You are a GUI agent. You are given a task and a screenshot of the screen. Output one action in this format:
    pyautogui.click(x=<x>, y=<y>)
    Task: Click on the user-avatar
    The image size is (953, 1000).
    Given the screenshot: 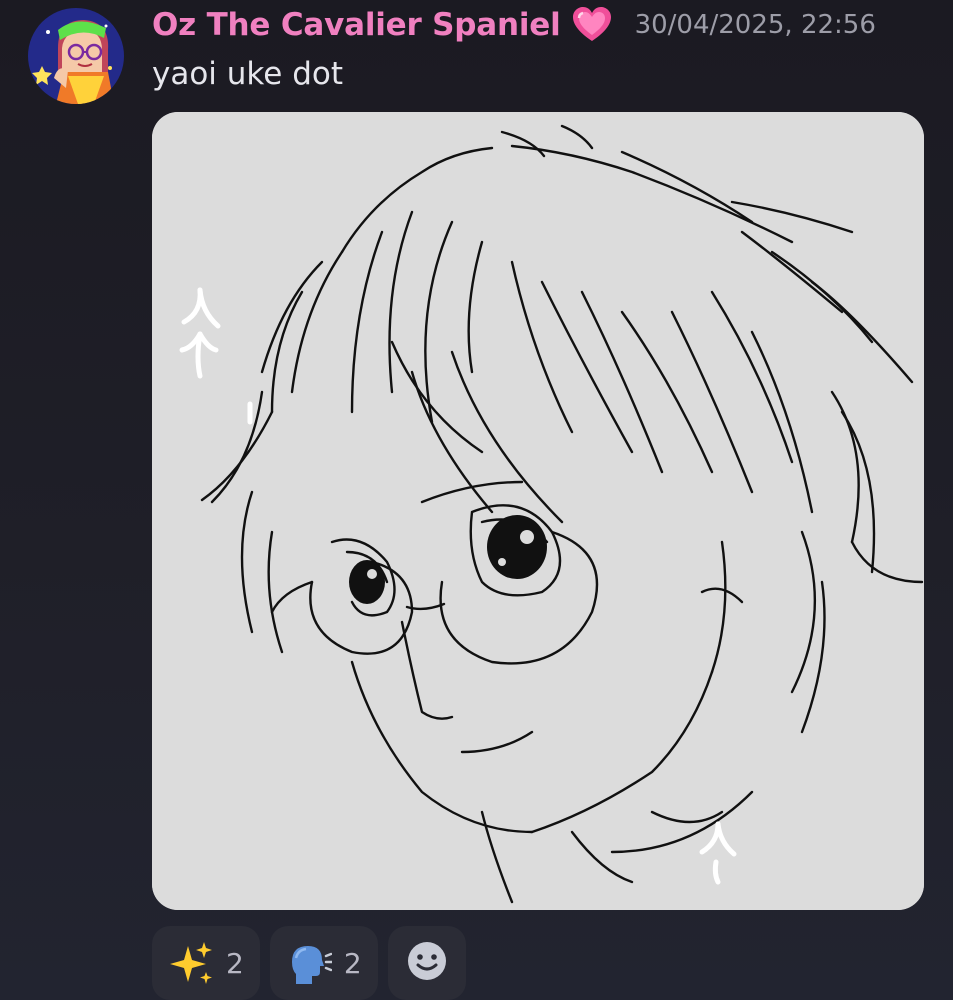 What is the action you would take?
    pyautogui.click(x=76, y=56)
    